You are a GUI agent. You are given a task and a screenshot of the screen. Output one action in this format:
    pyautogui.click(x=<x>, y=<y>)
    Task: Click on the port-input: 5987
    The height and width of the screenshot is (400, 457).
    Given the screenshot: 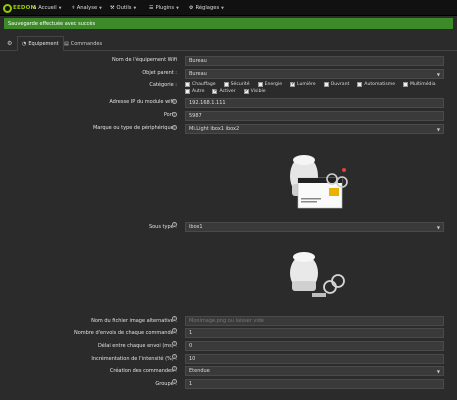 What is the action you would take?
    pyautogui.click(x=314, y=116)
    